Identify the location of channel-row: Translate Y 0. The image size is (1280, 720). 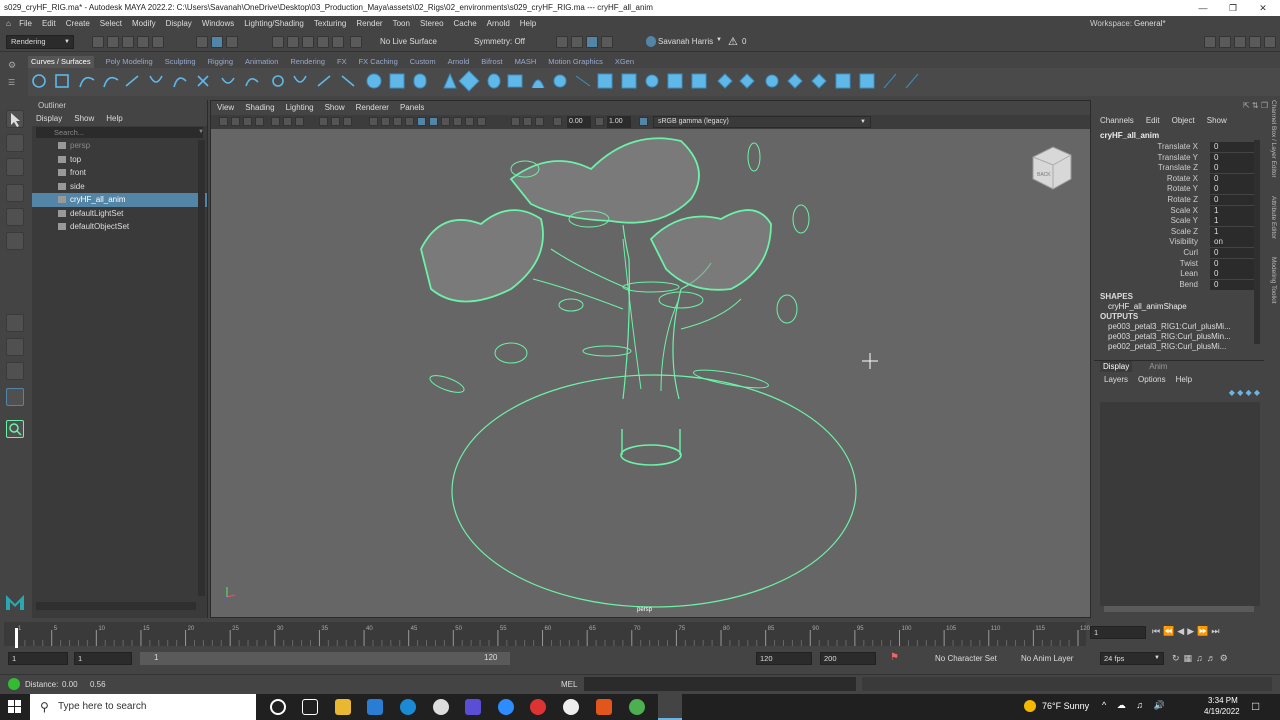
(1174, 158).